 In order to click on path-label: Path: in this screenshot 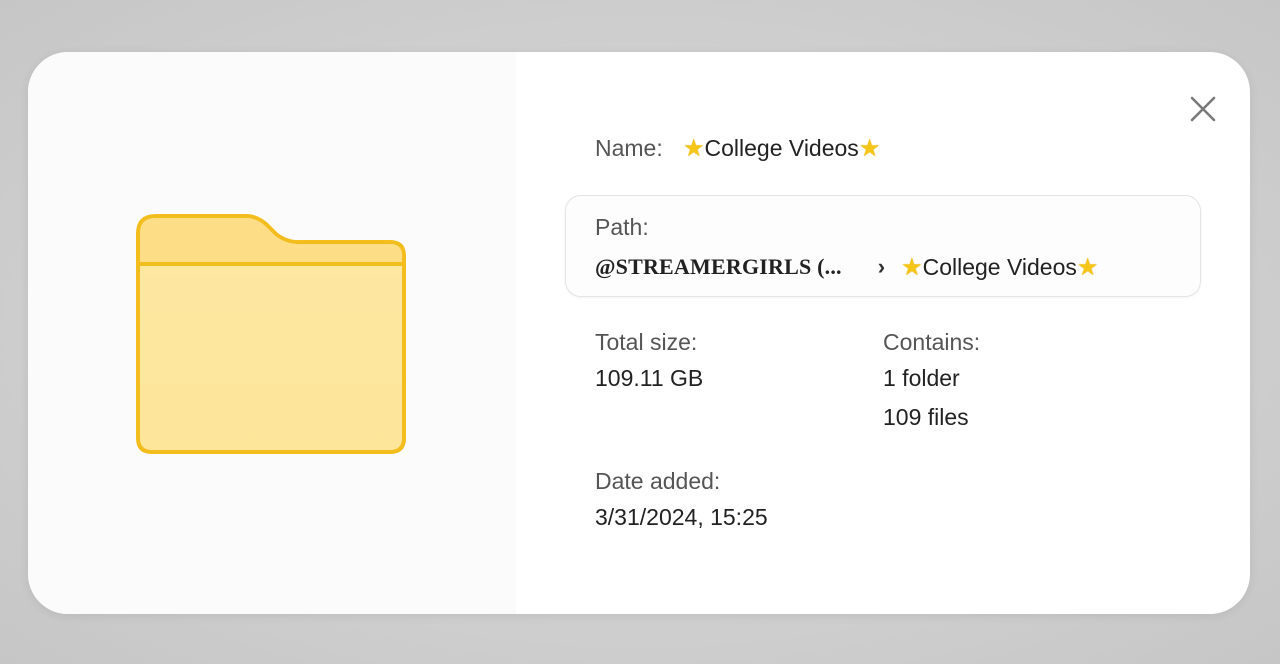, I will do `click(622, 227)`.